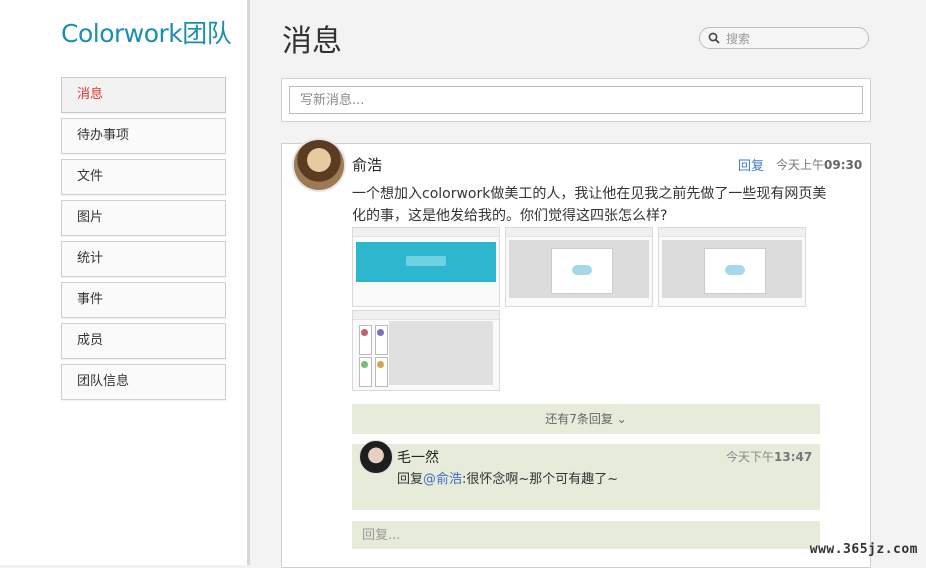 The height and width of the screenshot is (568, 926). Describe the element at coordinates (586, 419) in the screenshot. I see `more-replies-button: 还有7条回复 ⌄` at that location.